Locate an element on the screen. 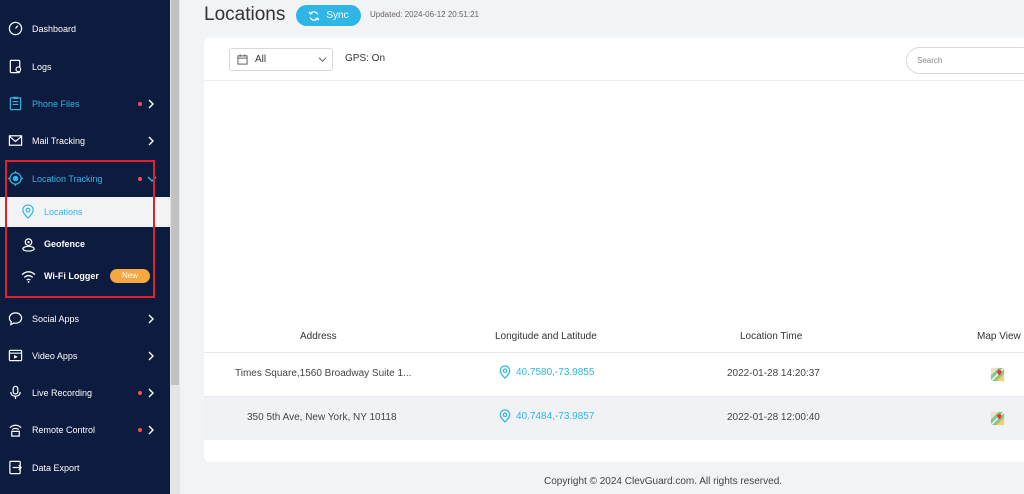  sidebar-item-label: Data Export is located at coordinates (56, 467).